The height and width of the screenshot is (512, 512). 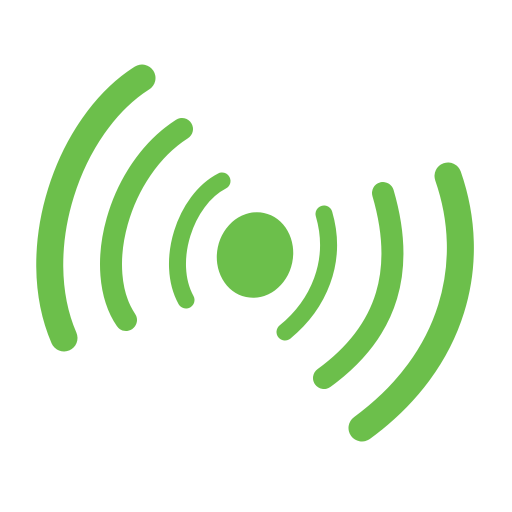 I want to click on signal-wave-left-inner, so click(x=200, y=240).